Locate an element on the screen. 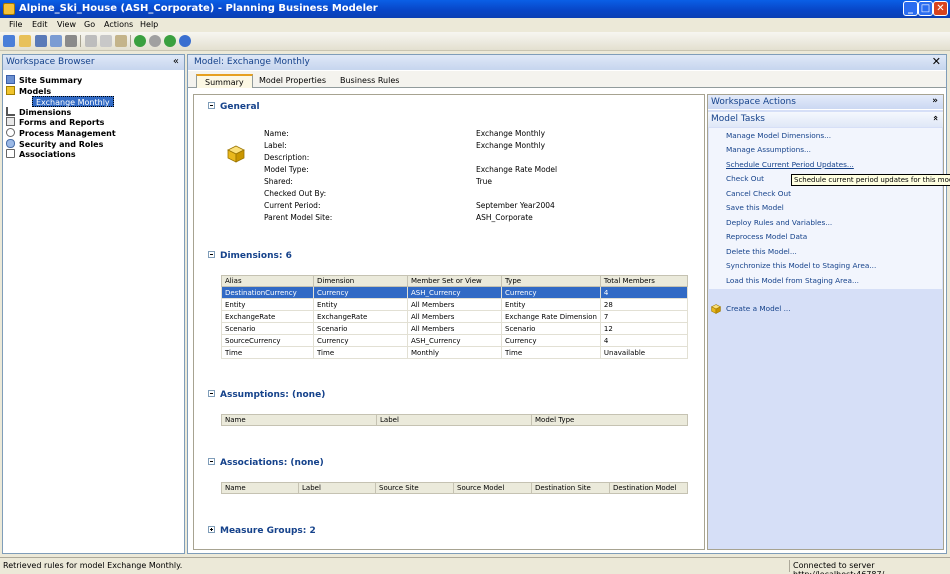 This screenshot has width=950, height=574. workspace-icon is located at coordinates (9, 41).